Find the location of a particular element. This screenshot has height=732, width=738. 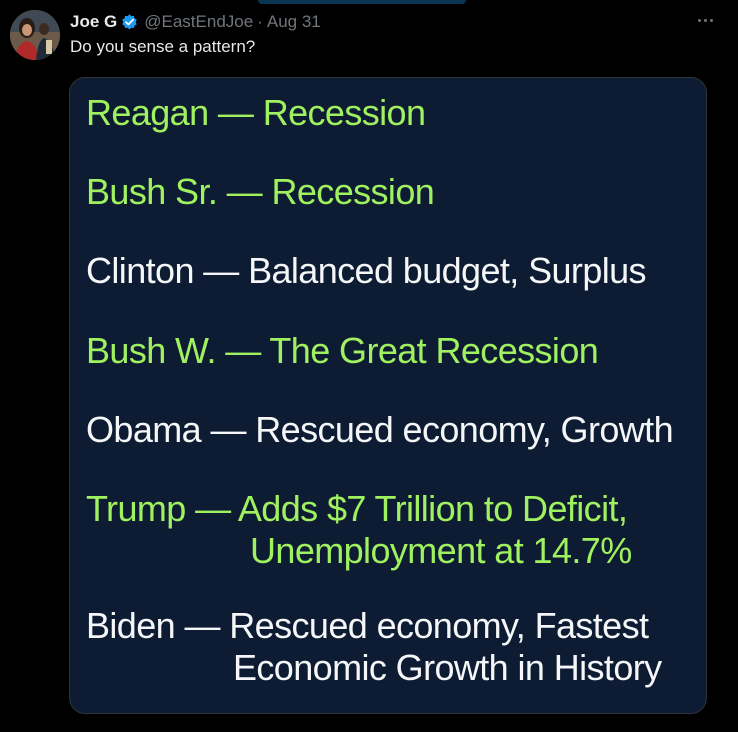

more-options-icon is located at coordinates (705, 20).